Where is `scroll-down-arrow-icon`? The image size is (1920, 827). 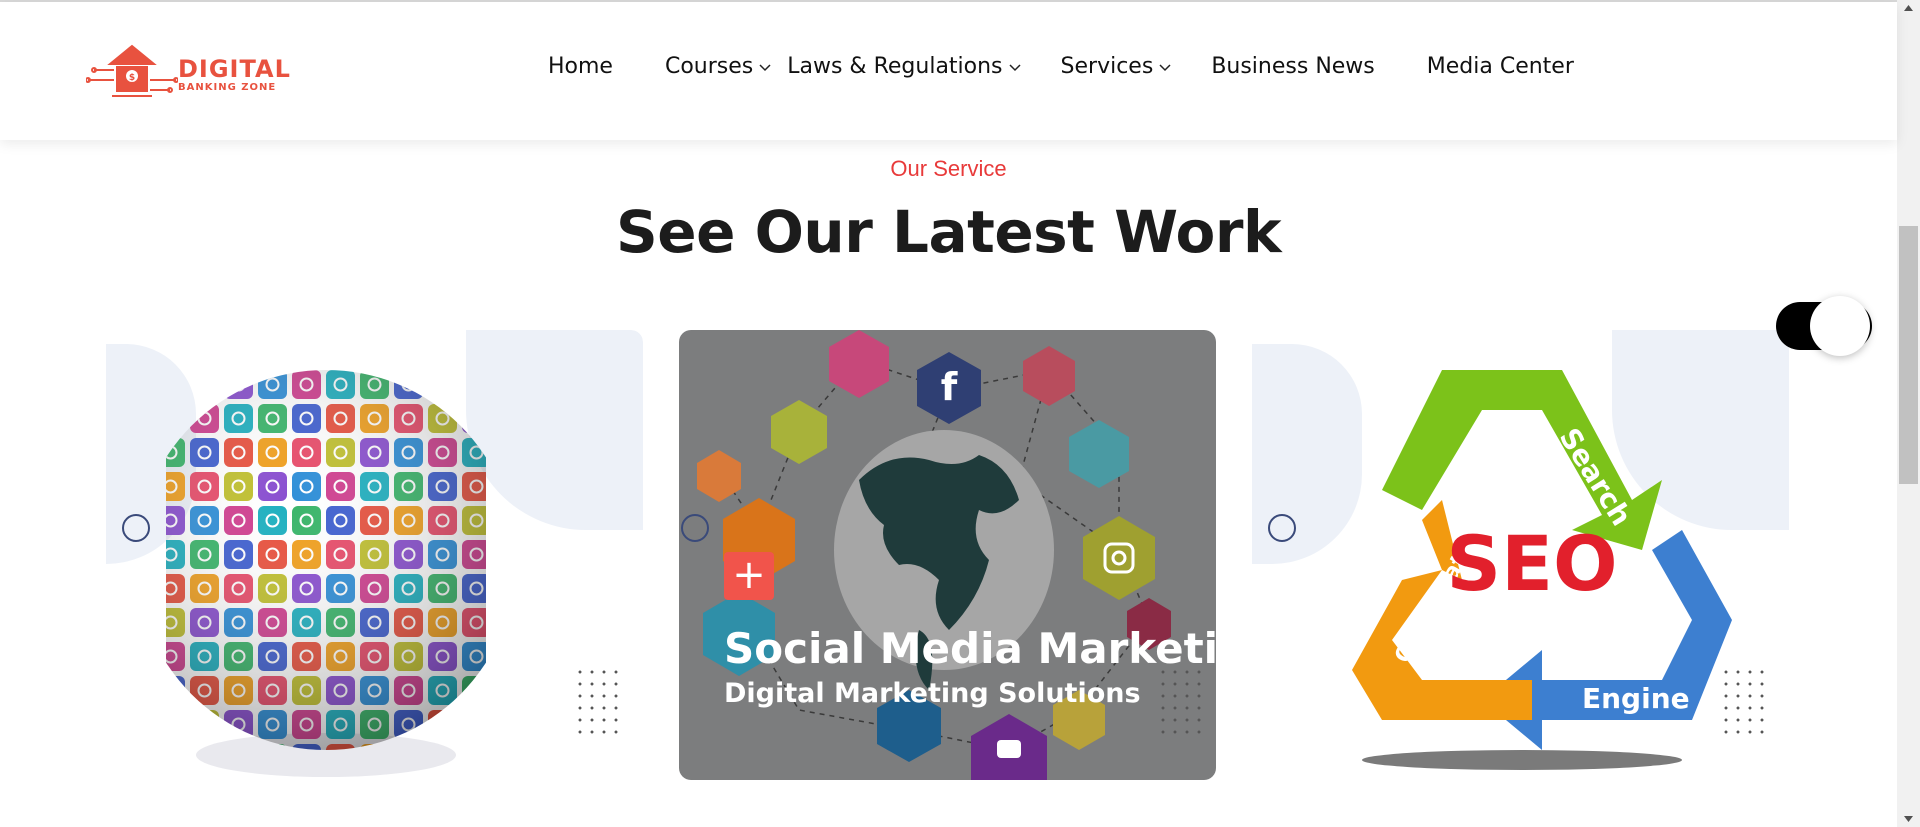
scroll-down-arrow-icon is located at coordinates (1908, 819).